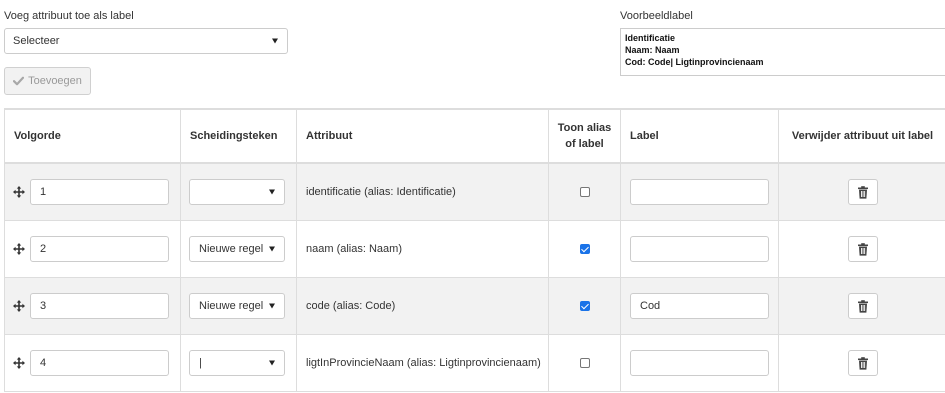 This screenshot has width=945, height=393. I want to click on header-show-alias: Toon alias of label, so click(584, 136).